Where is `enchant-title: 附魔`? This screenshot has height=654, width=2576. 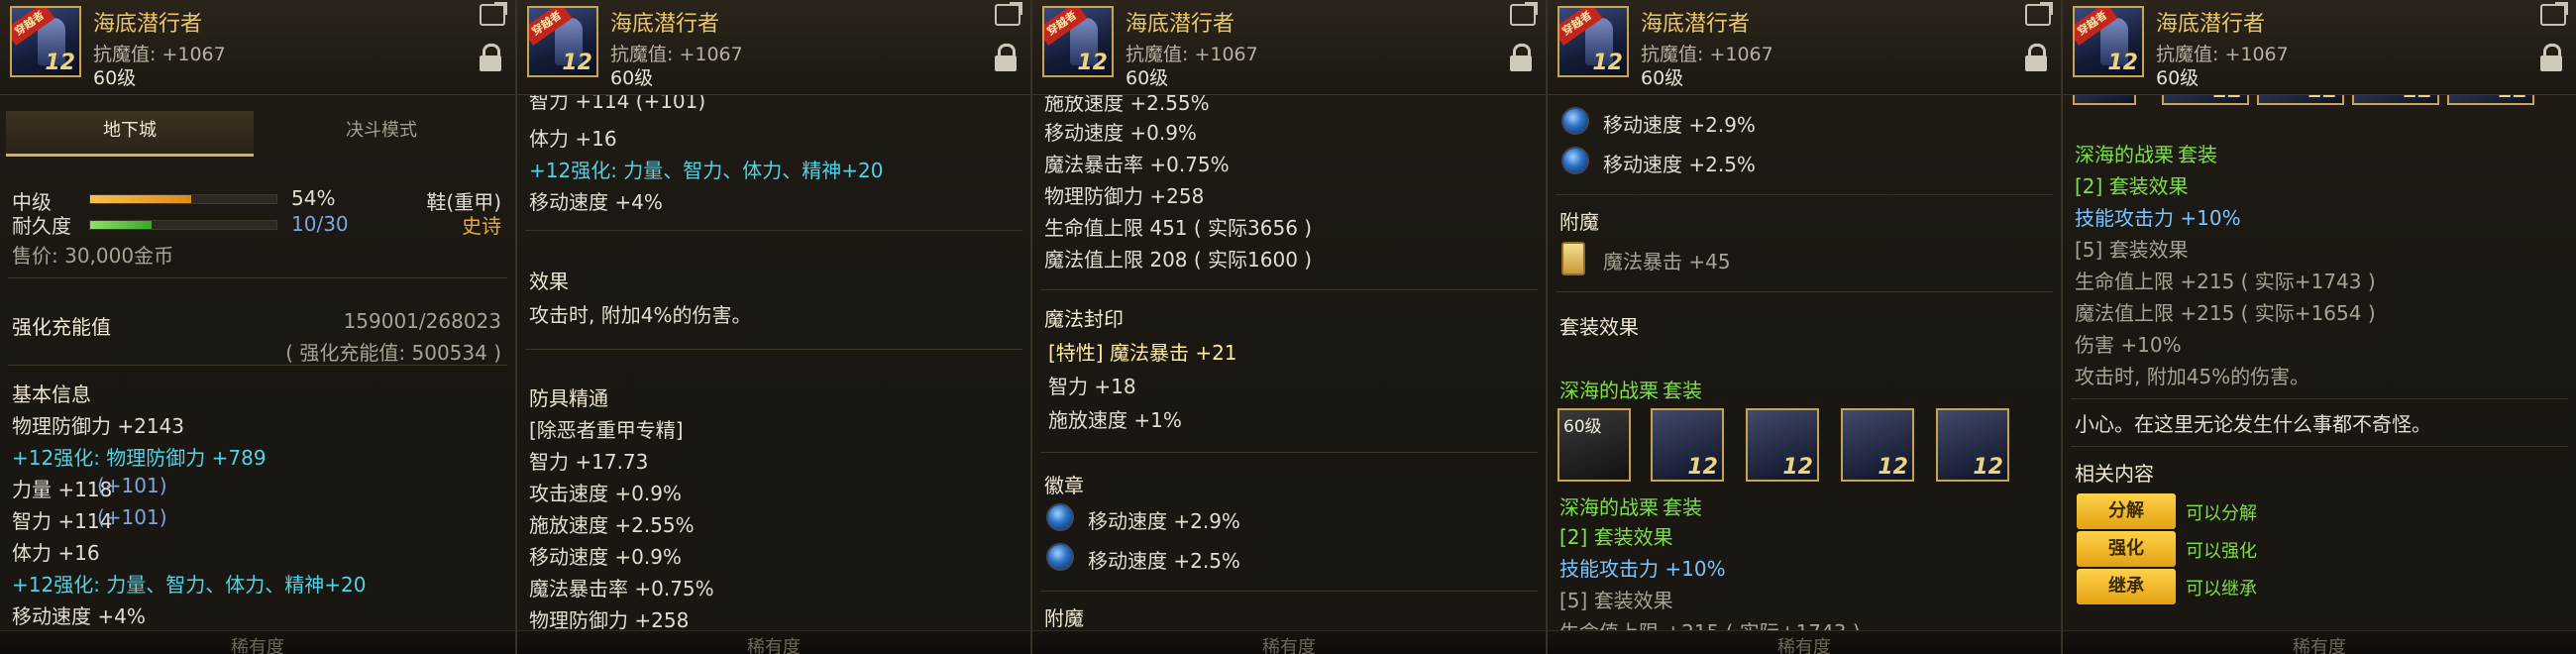
enchant-title: 附魔 is located at coordinates (1579, 222).